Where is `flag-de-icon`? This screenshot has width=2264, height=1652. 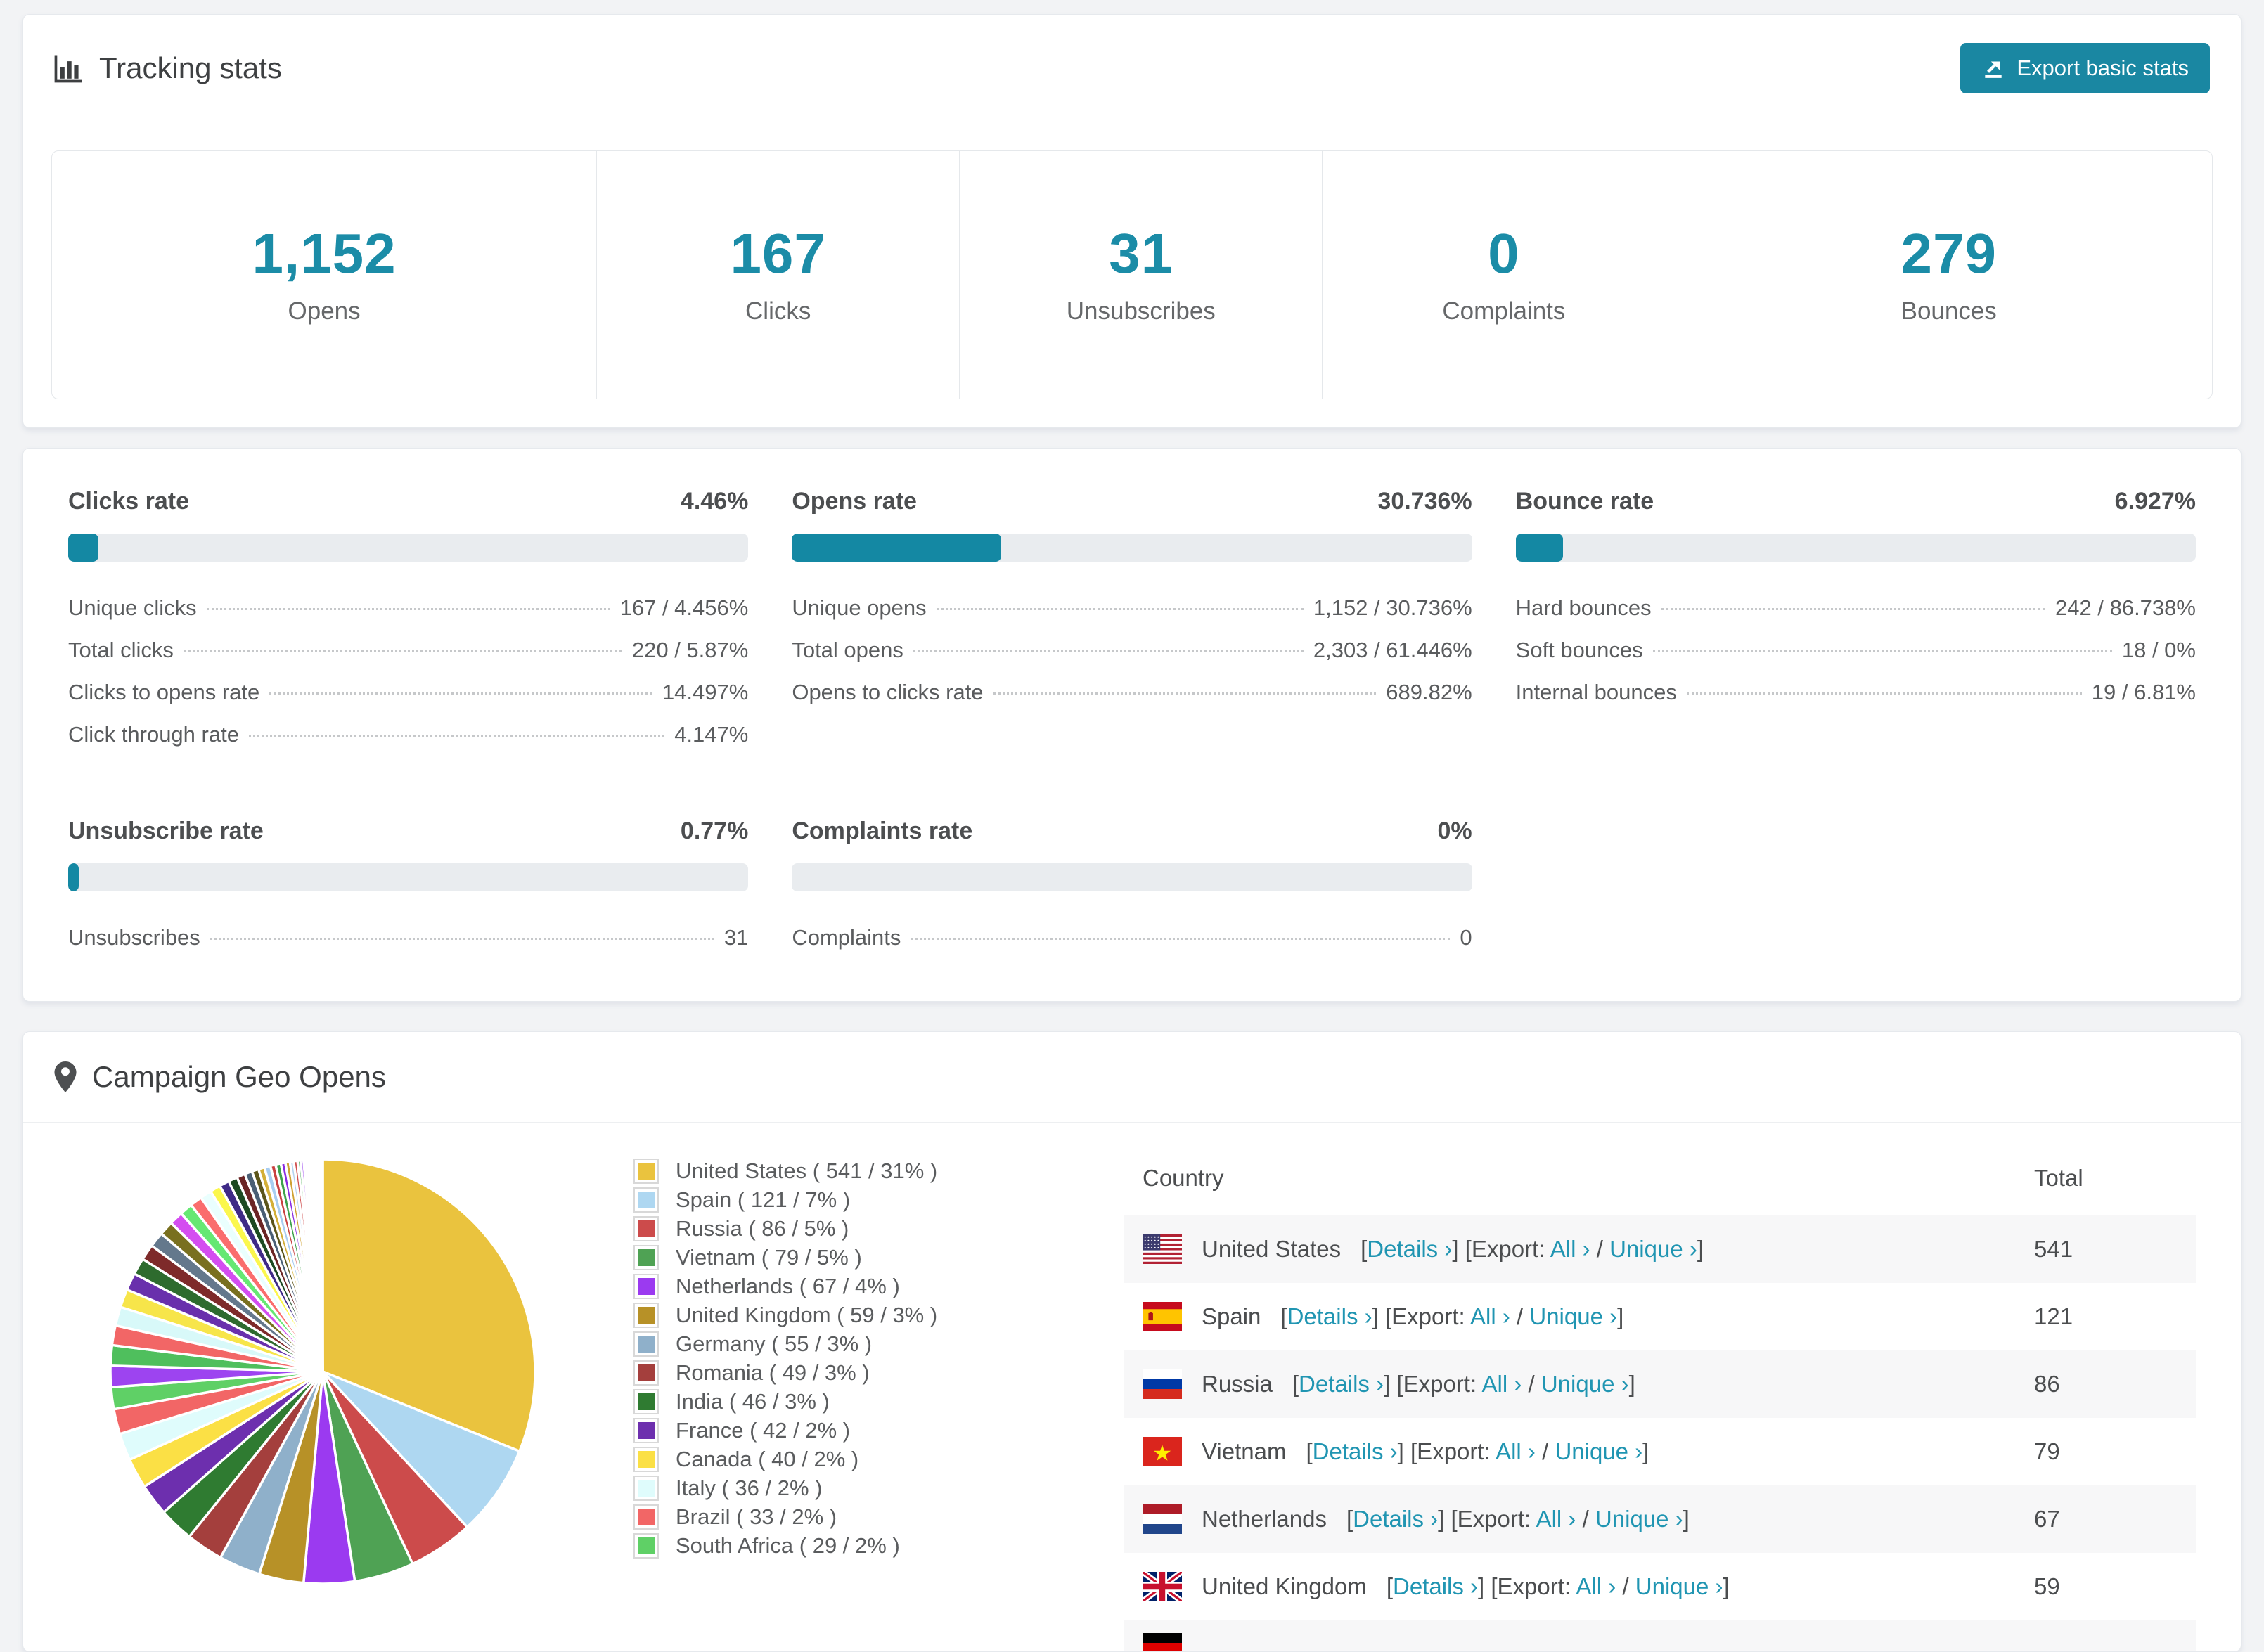
flag-de-icon is located at coordinates (1162, 1642).